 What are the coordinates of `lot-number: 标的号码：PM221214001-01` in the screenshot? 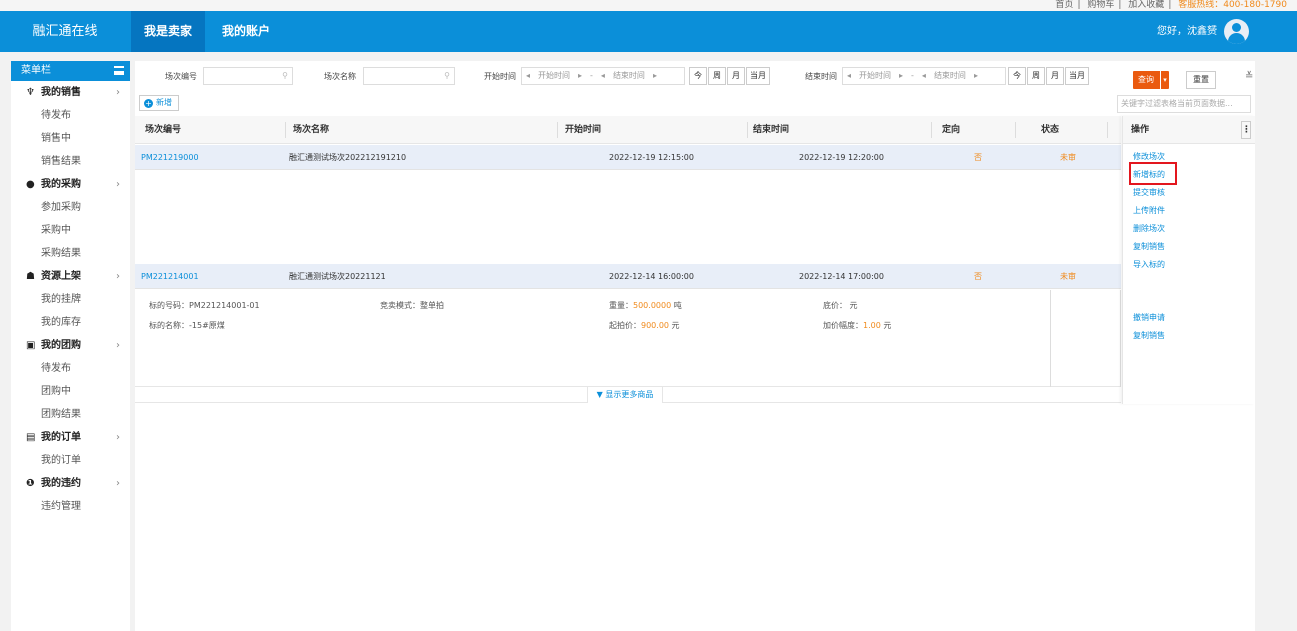 It's located at (204, 305).